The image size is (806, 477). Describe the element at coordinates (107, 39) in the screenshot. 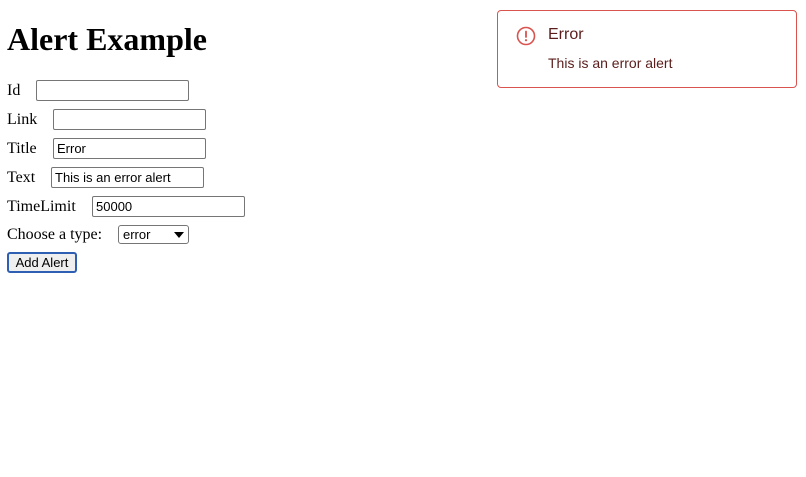

I see `page-title: Alert Example` at that location.